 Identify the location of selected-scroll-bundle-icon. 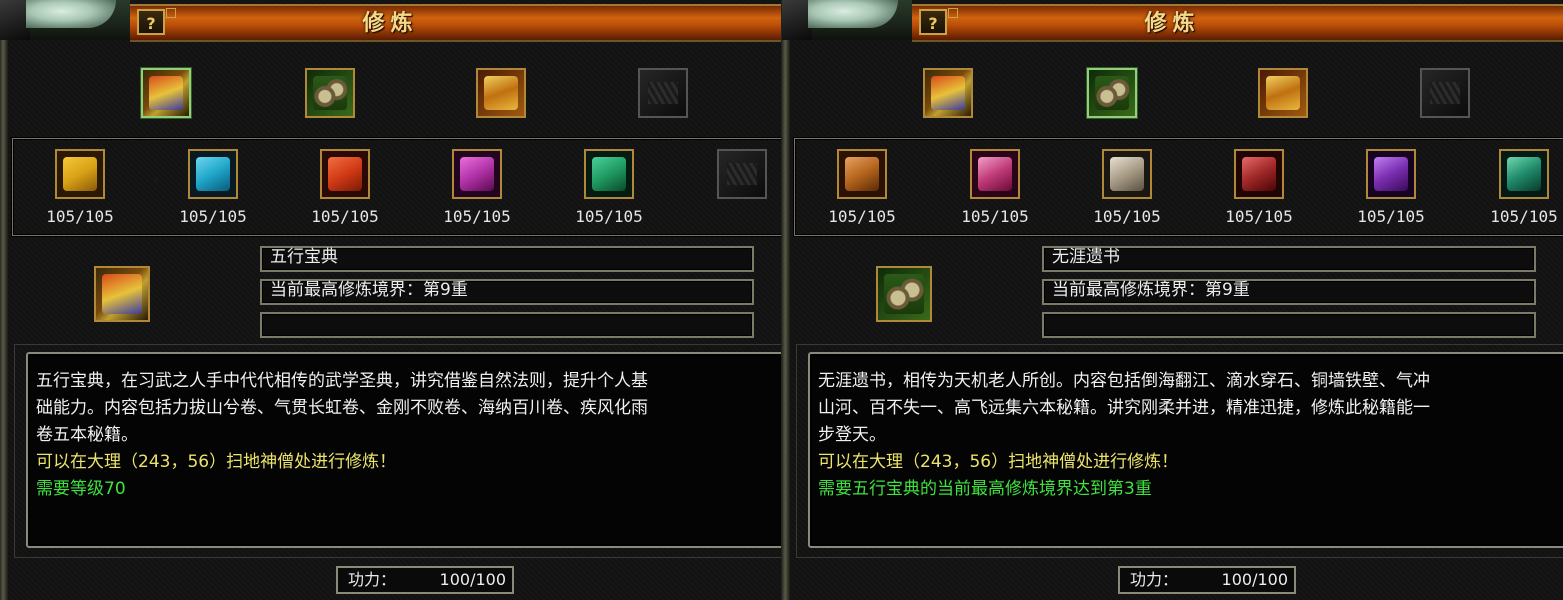
(904, 294).